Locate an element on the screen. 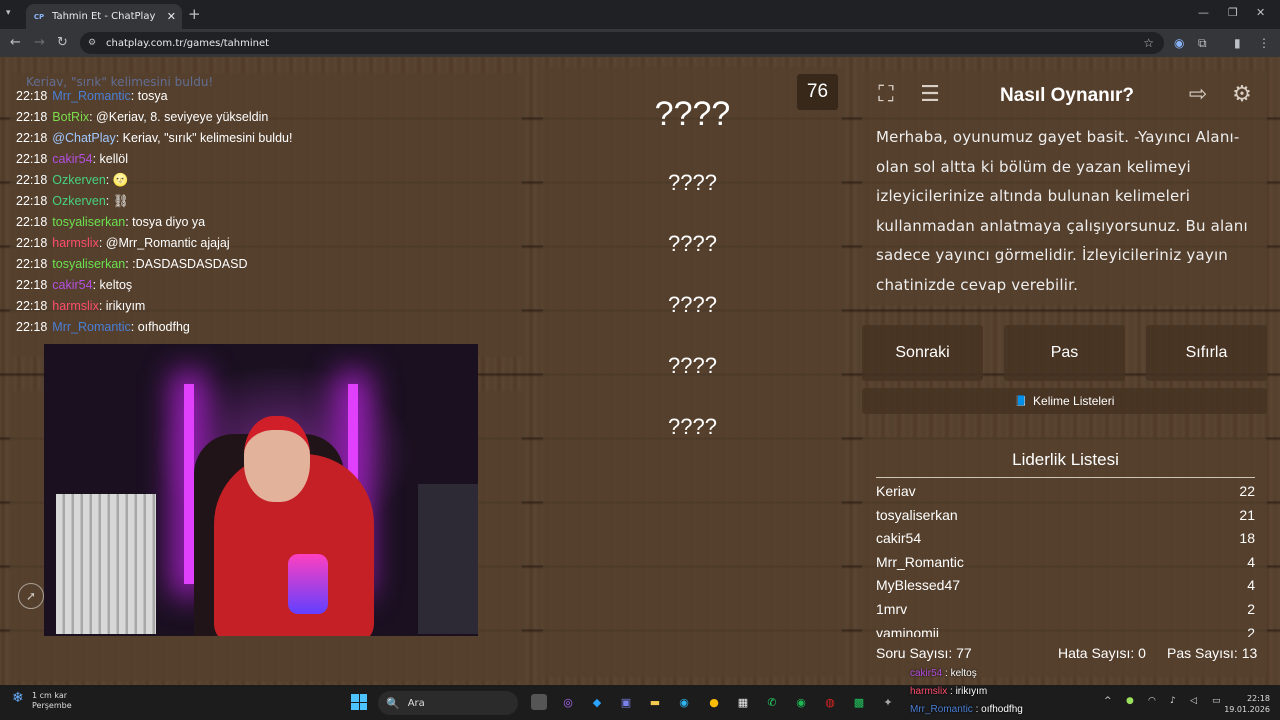 The image size is (1280, 720). timer: 76 is located at coordinates (817, 92).